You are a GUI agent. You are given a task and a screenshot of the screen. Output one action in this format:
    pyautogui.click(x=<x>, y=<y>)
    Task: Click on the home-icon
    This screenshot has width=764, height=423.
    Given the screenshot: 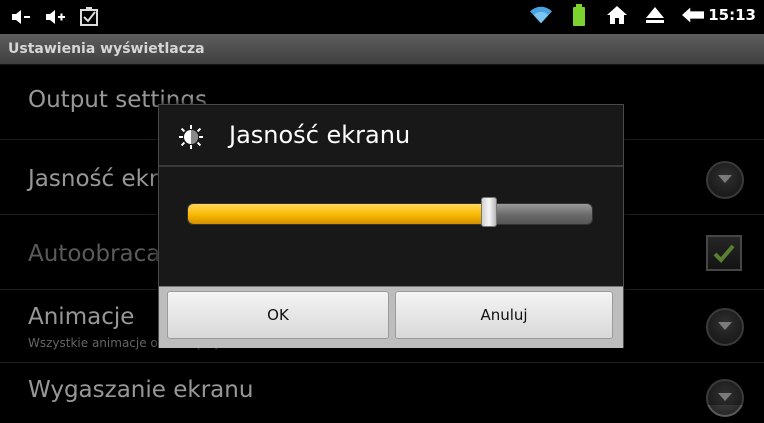 What is the action you would take?
    pyautogui.click(x=617, y=15)
    